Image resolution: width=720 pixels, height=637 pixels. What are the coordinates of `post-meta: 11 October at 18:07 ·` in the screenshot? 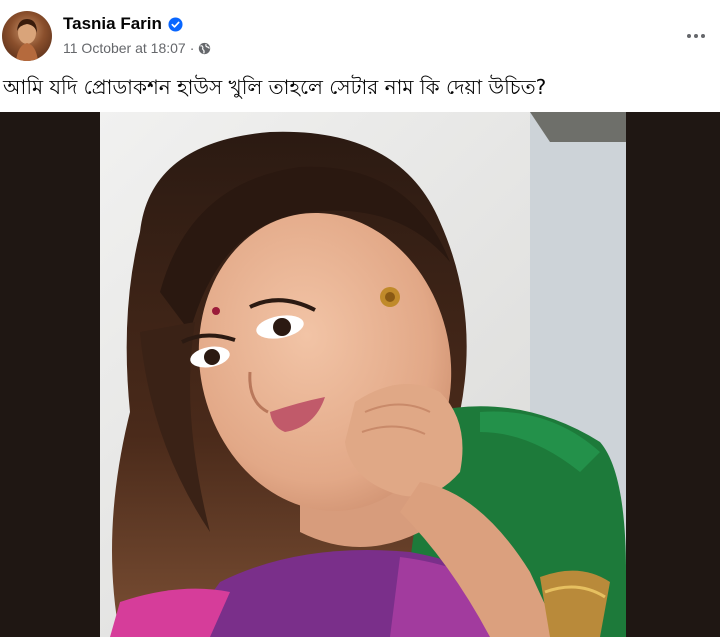 It's located at (137, 48).